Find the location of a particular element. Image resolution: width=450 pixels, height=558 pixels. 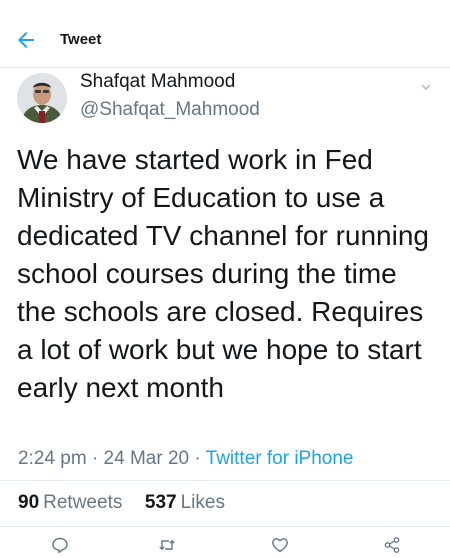

likes-label: Likes is located at coordinates (202, 502).